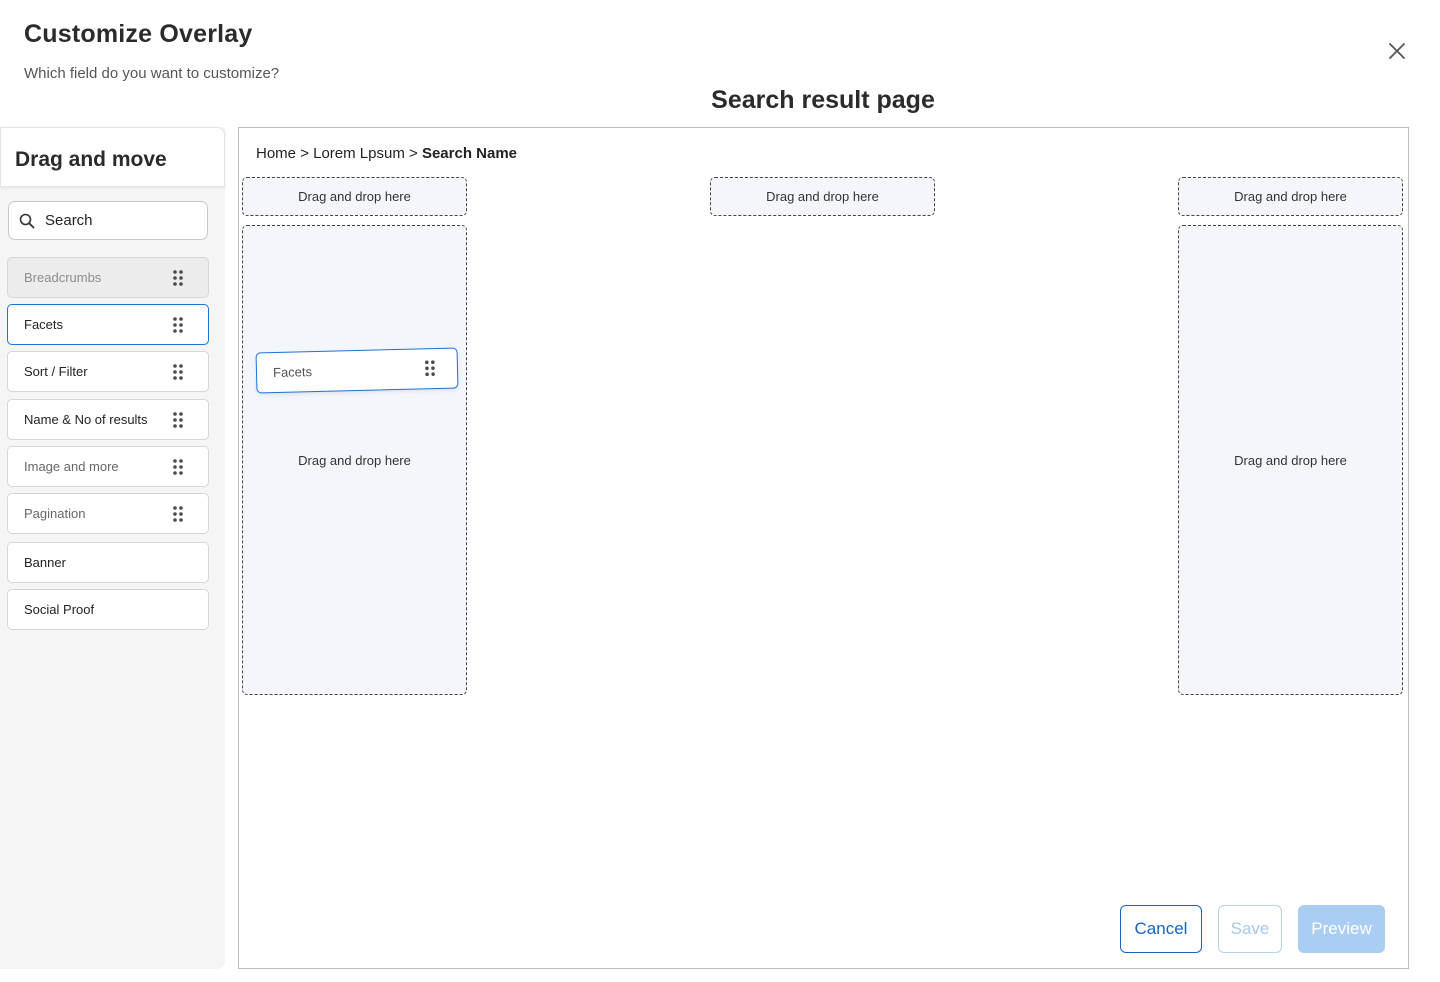 Image resolution: width=1440 pixels, height=982 pixels. I want to click on drop-zone-top-right: Drag and drop here, so click(1290, 196).